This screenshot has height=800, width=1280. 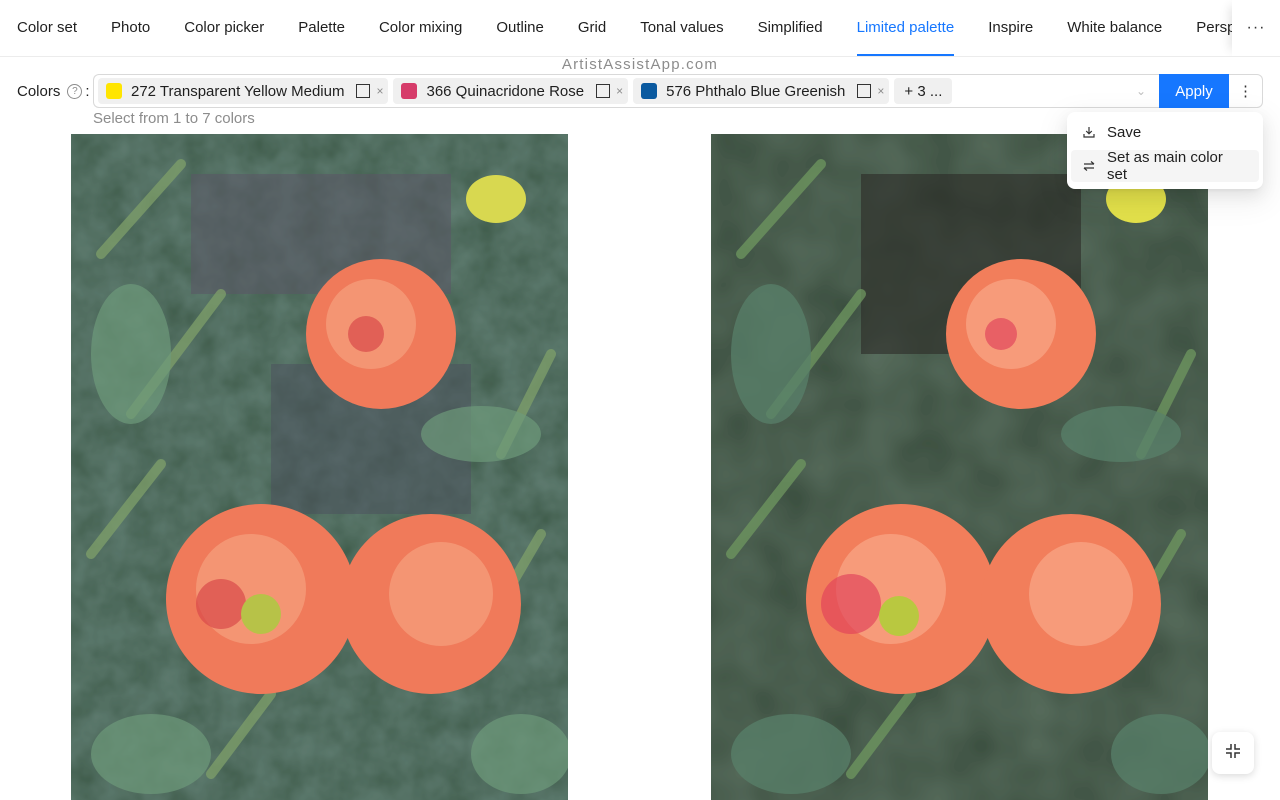 I want to click on colors-label-group: Colors ? :, so click(x=53, y=91).